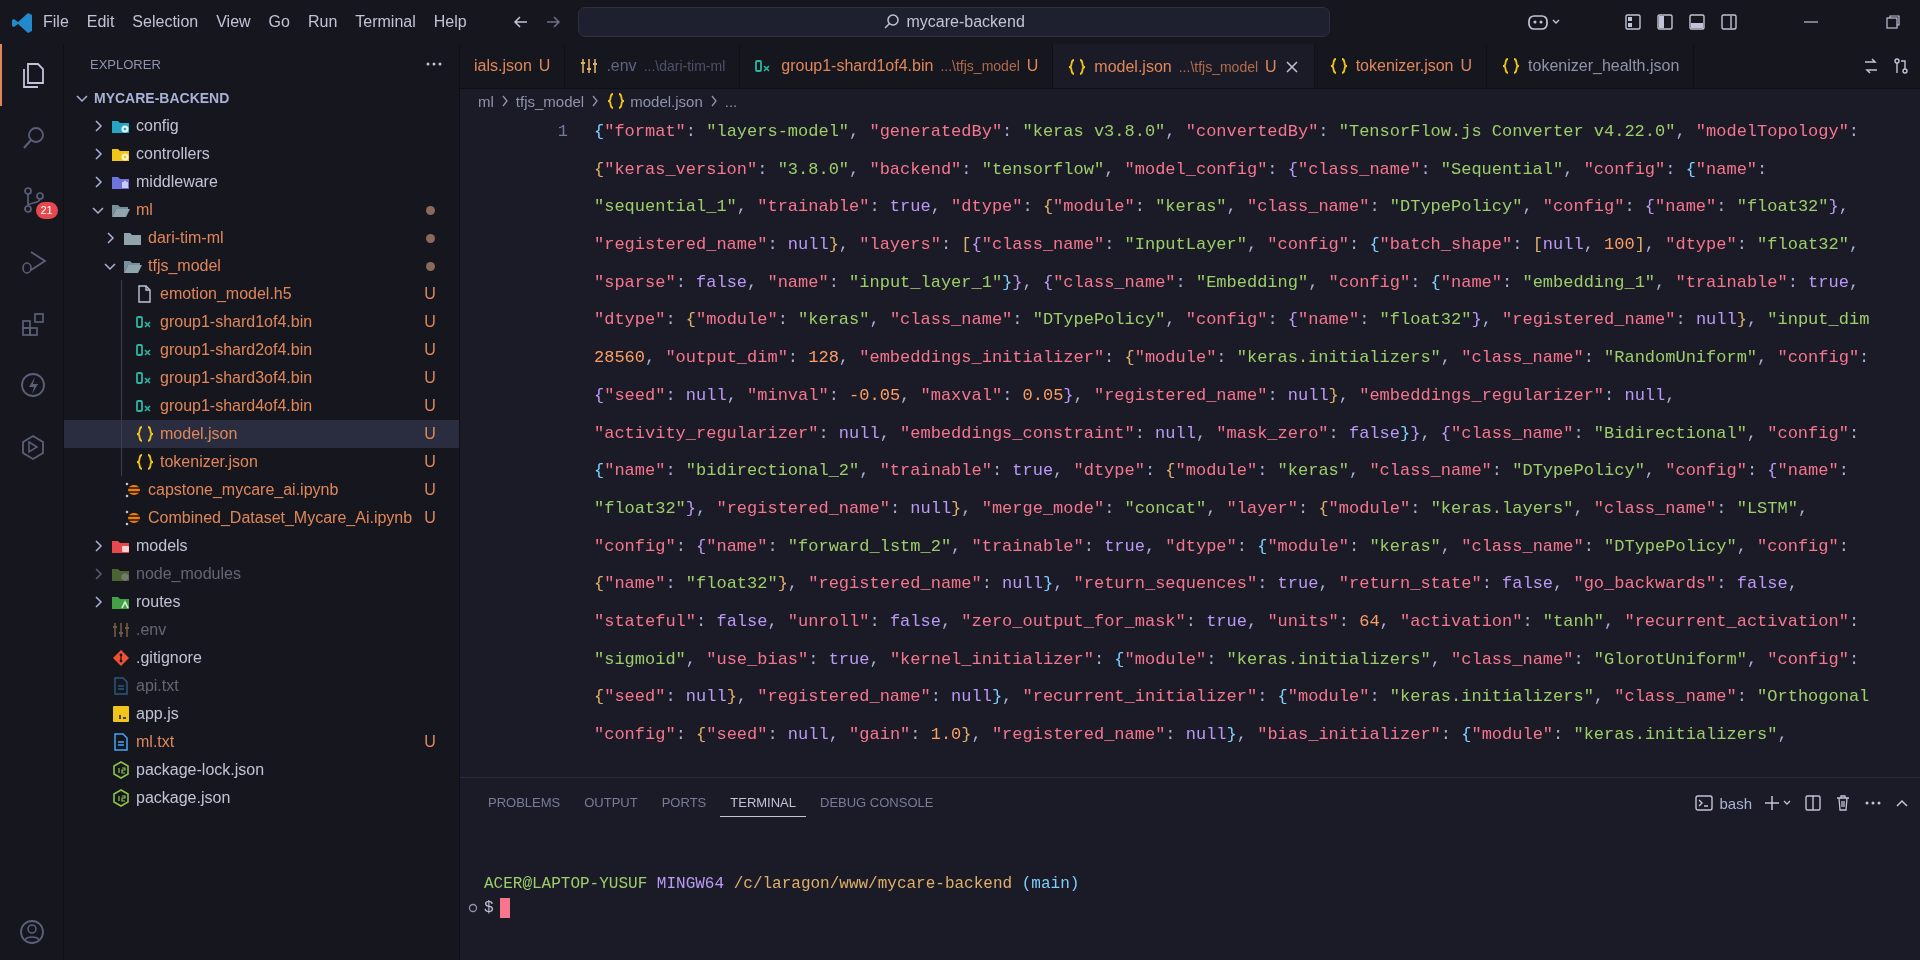 The width and height of the screenshot is (1920, 960). I want to click on file-tree-item: package.json, so click(261, 798).